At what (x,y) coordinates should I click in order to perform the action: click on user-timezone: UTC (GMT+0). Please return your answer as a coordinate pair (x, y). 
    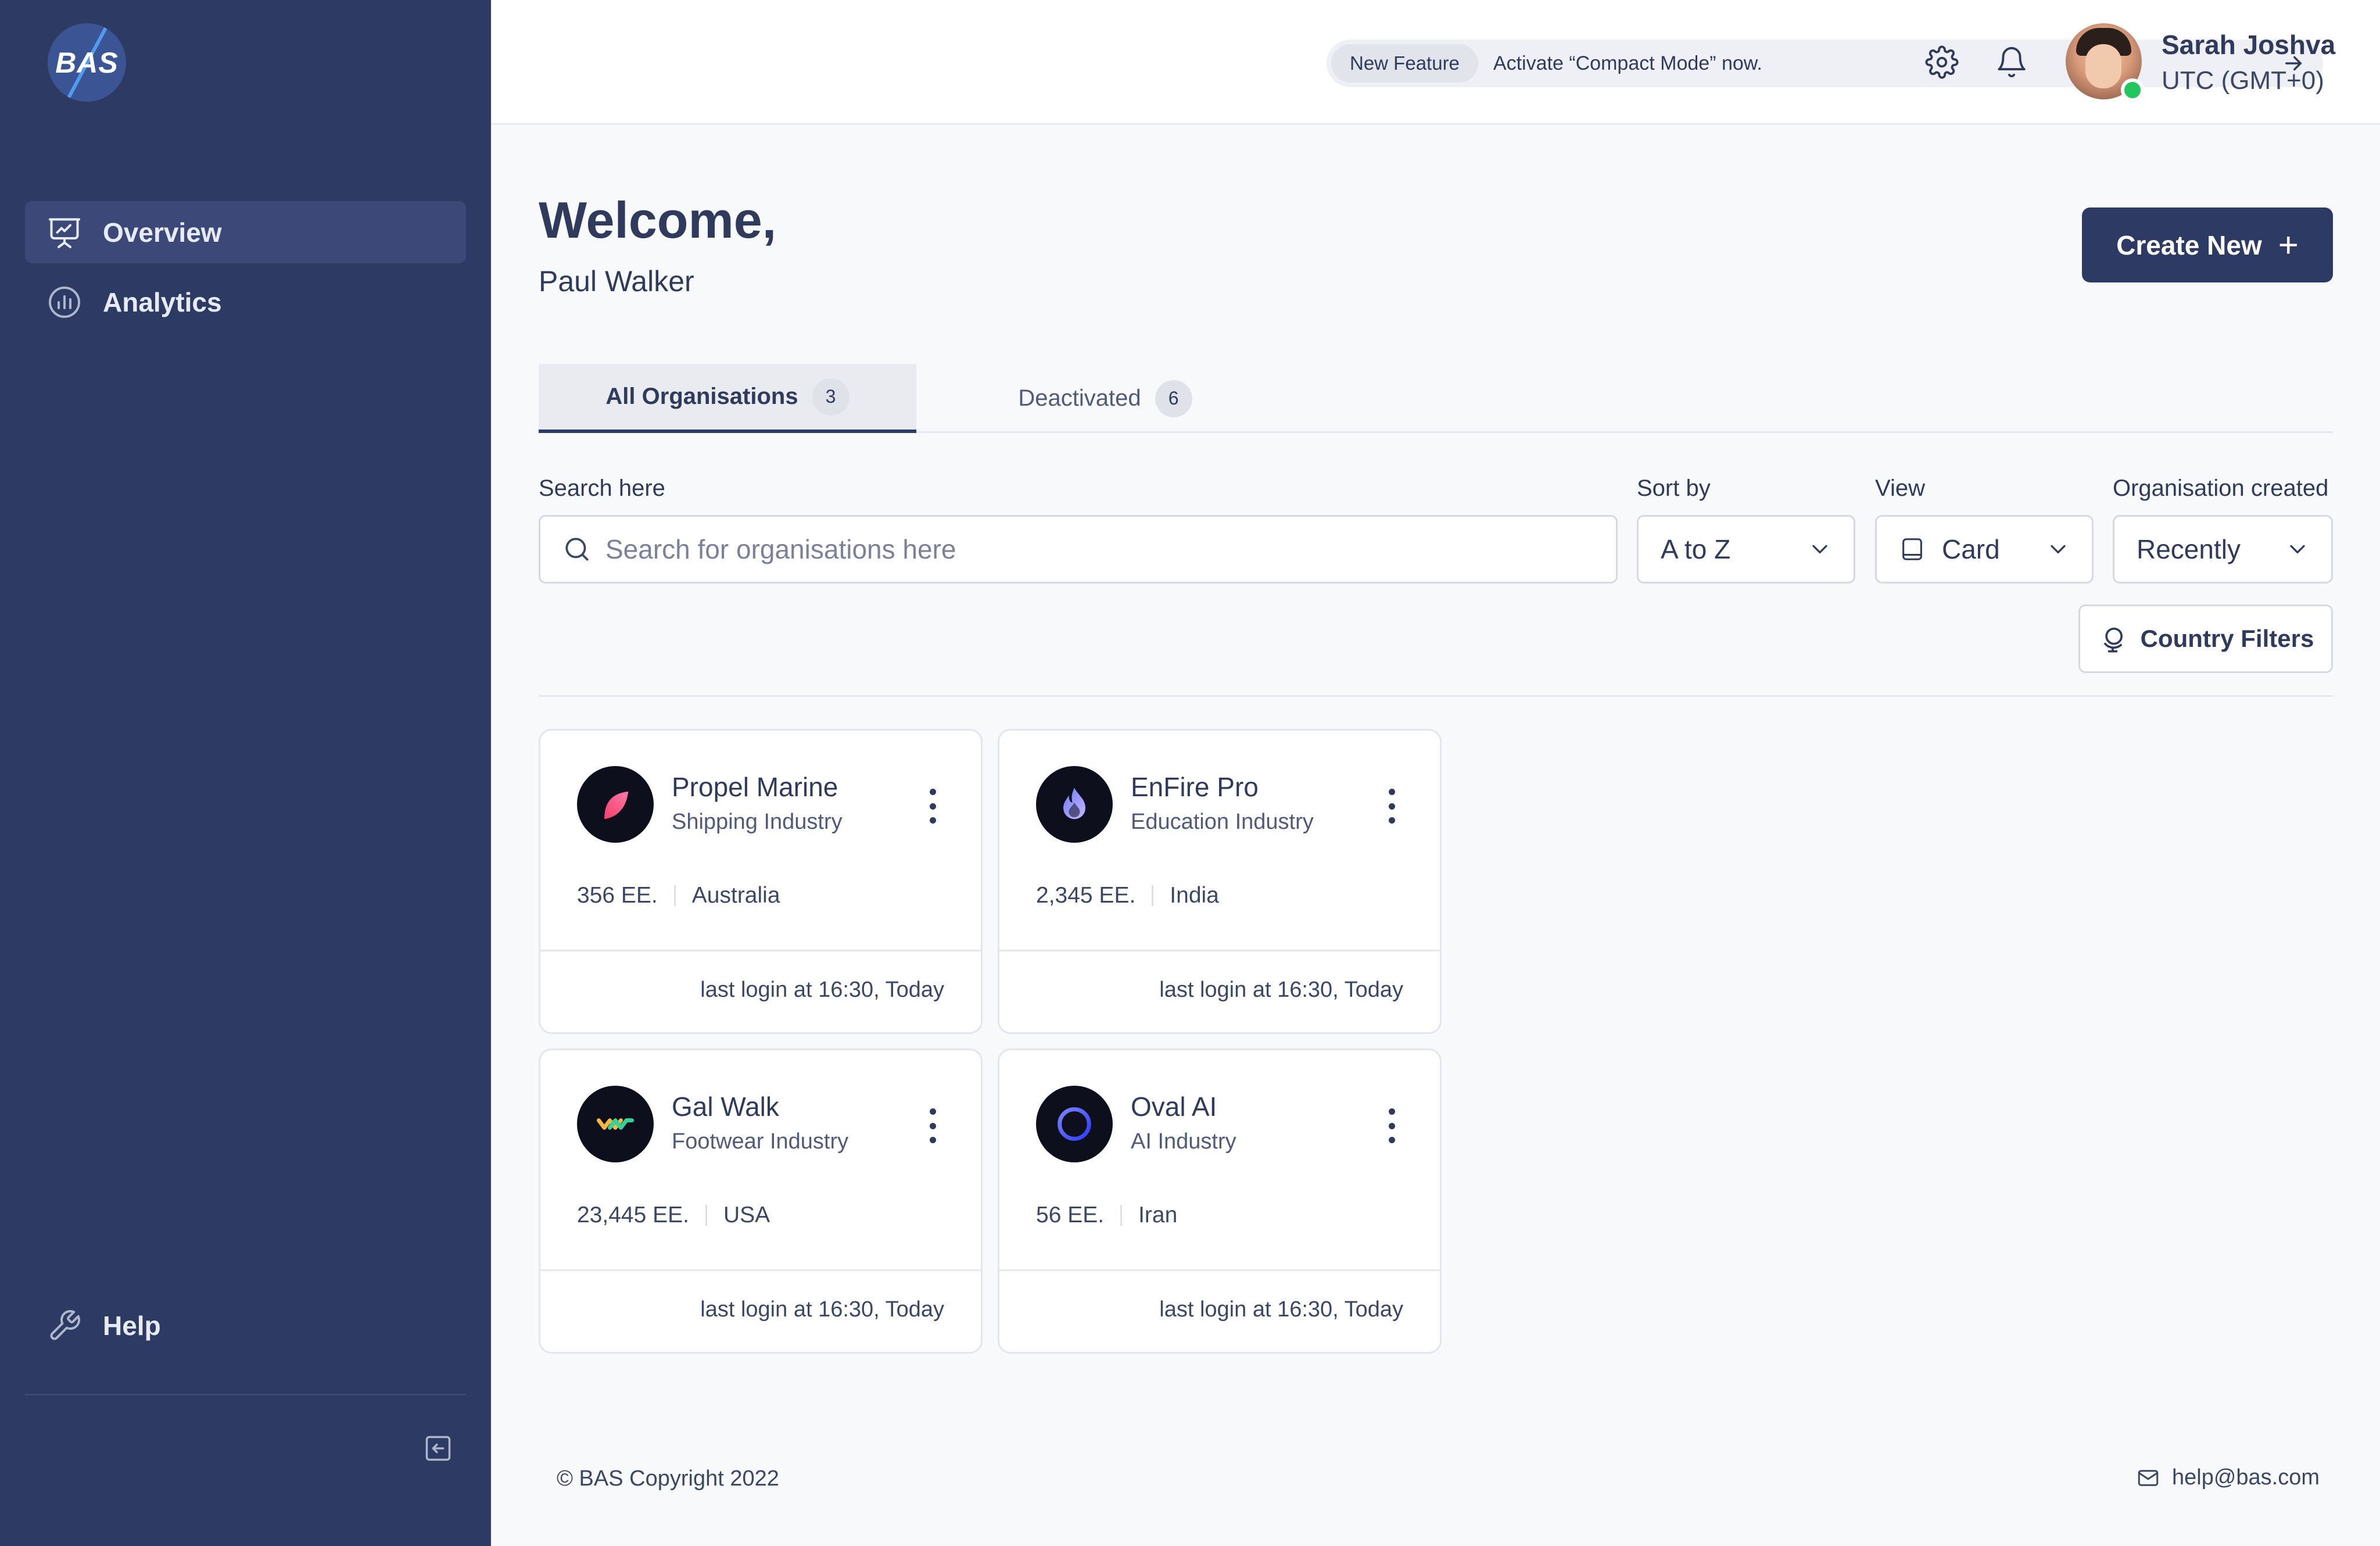
    Looking at the image, I should click on (2243, 80).